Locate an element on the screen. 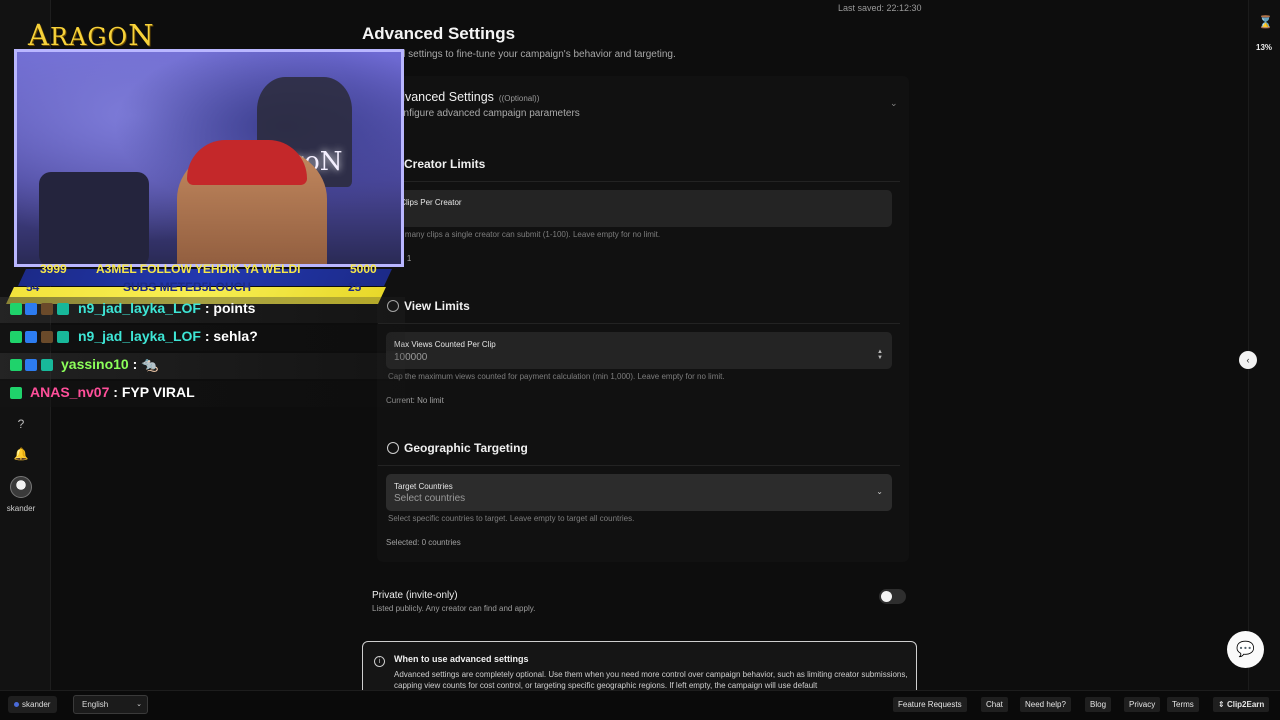 This screenshot has width=1280, height=720. max-views-field: Max Views Counted Per Clip 100000 ▲ ▼ is located at coordinates (639, 350).